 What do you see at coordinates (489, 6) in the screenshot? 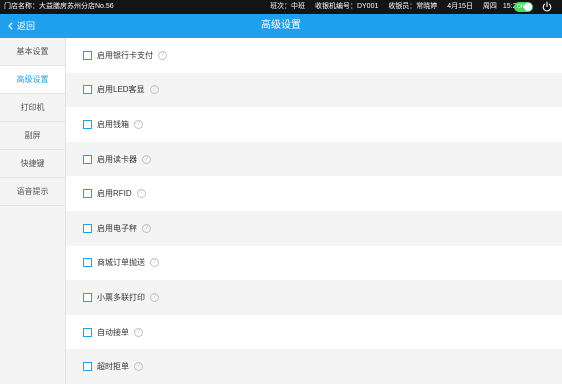
I see `weekday-text: 周四` at bounding box center [489, 6].